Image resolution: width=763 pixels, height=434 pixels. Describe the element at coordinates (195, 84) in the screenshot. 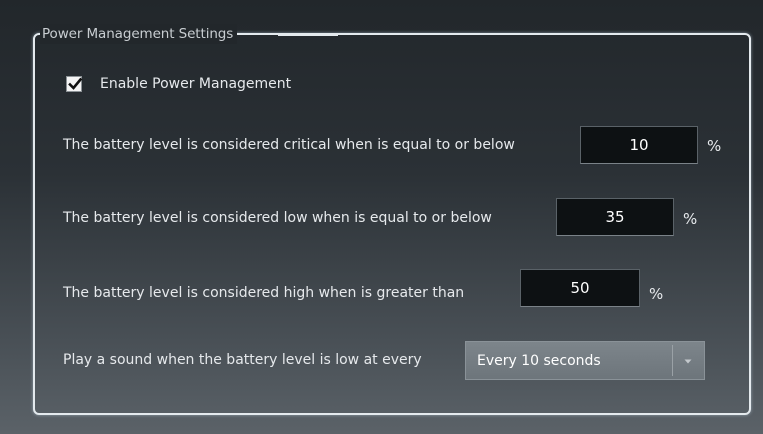

I see `enable-power-management-label: Enable Power Management` at that location.